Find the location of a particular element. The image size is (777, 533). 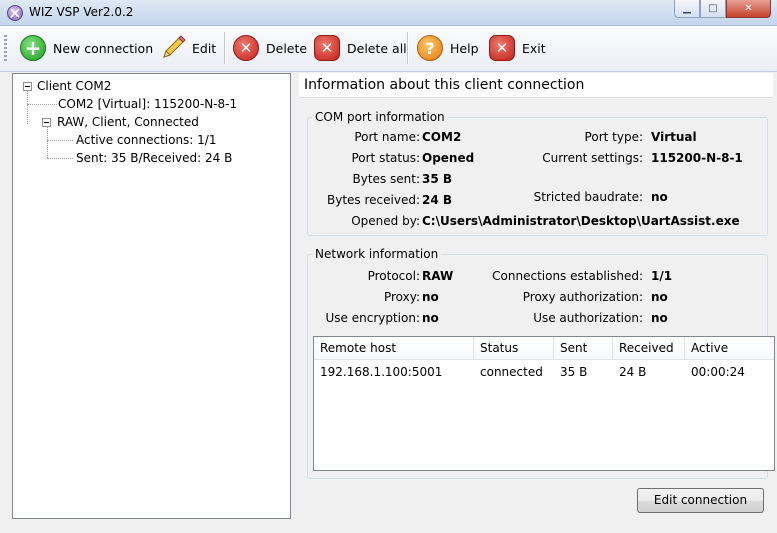

edit-label: Edit is located at coordinates (204, 48).